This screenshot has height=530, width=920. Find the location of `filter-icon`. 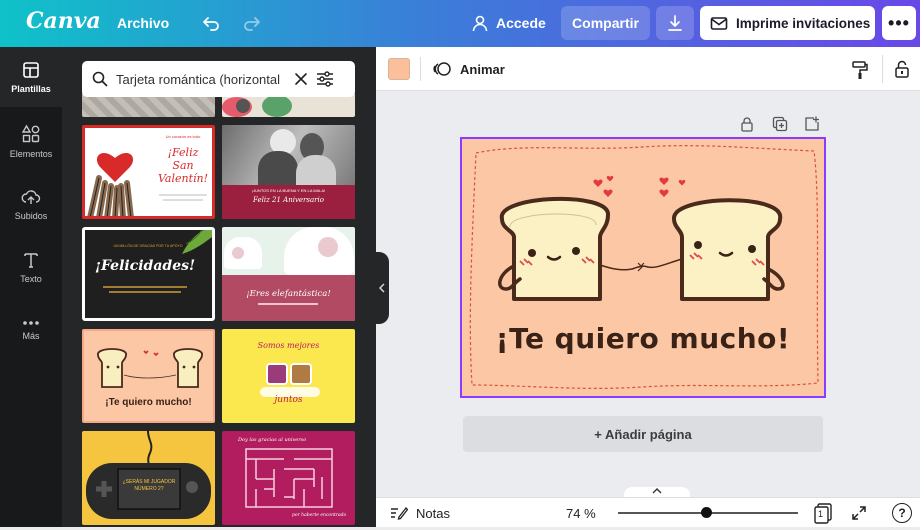

filter-icon is located at coordinates (325, 79).